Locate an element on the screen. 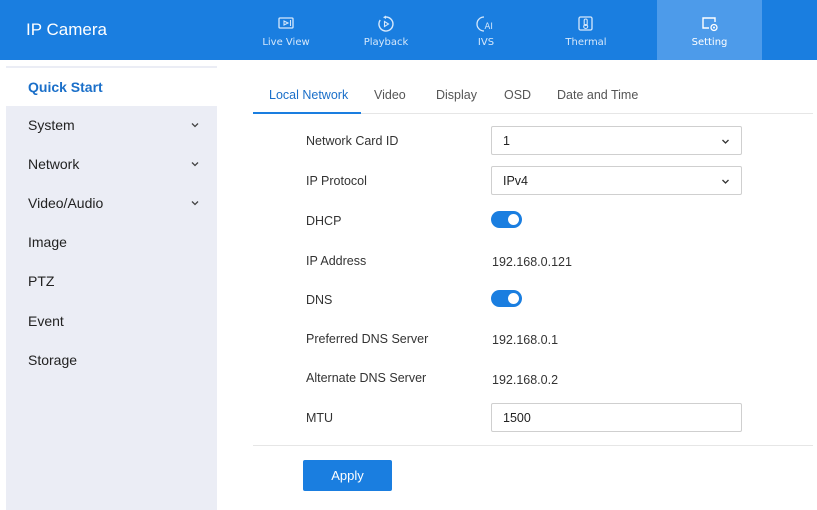 The width and height of the screenshot is (817, 510). sidebar-item-network: Network is located at coordinates (111, 164).